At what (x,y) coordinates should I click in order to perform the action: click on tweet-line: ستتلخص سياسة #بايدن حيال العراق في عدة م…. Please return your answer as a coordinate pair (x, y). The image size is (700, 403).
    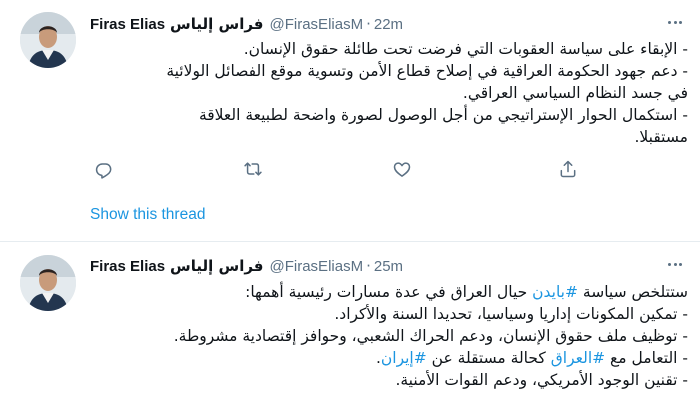
    Looking at the image, I should click on (389, 292).